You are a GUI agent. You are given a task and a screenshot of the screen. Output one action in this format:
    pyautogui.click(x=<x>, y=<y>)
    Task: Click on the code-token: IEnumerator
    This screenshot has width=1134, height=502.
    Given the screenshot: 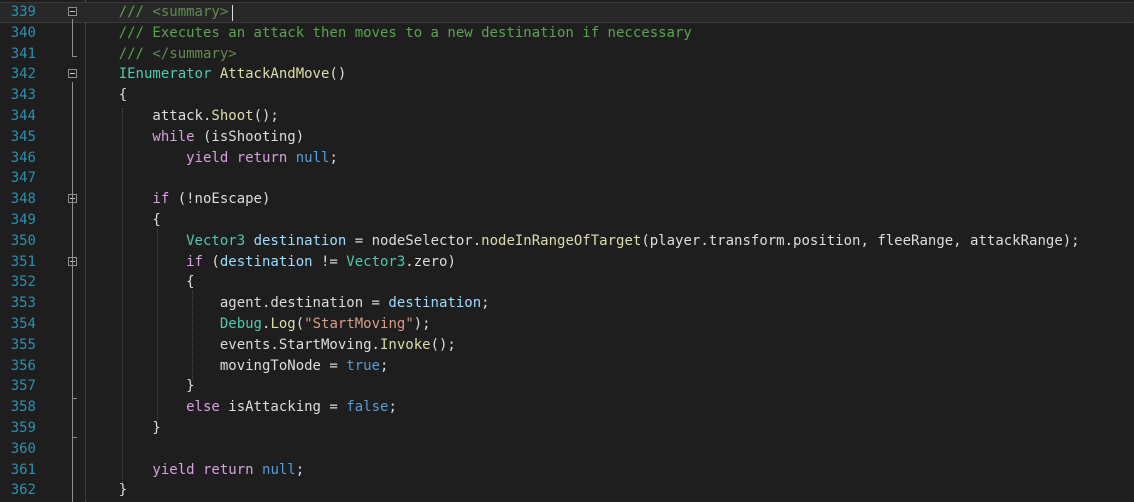 What is the action you would take?
    pyautogui.click(x=165, y=74)
    